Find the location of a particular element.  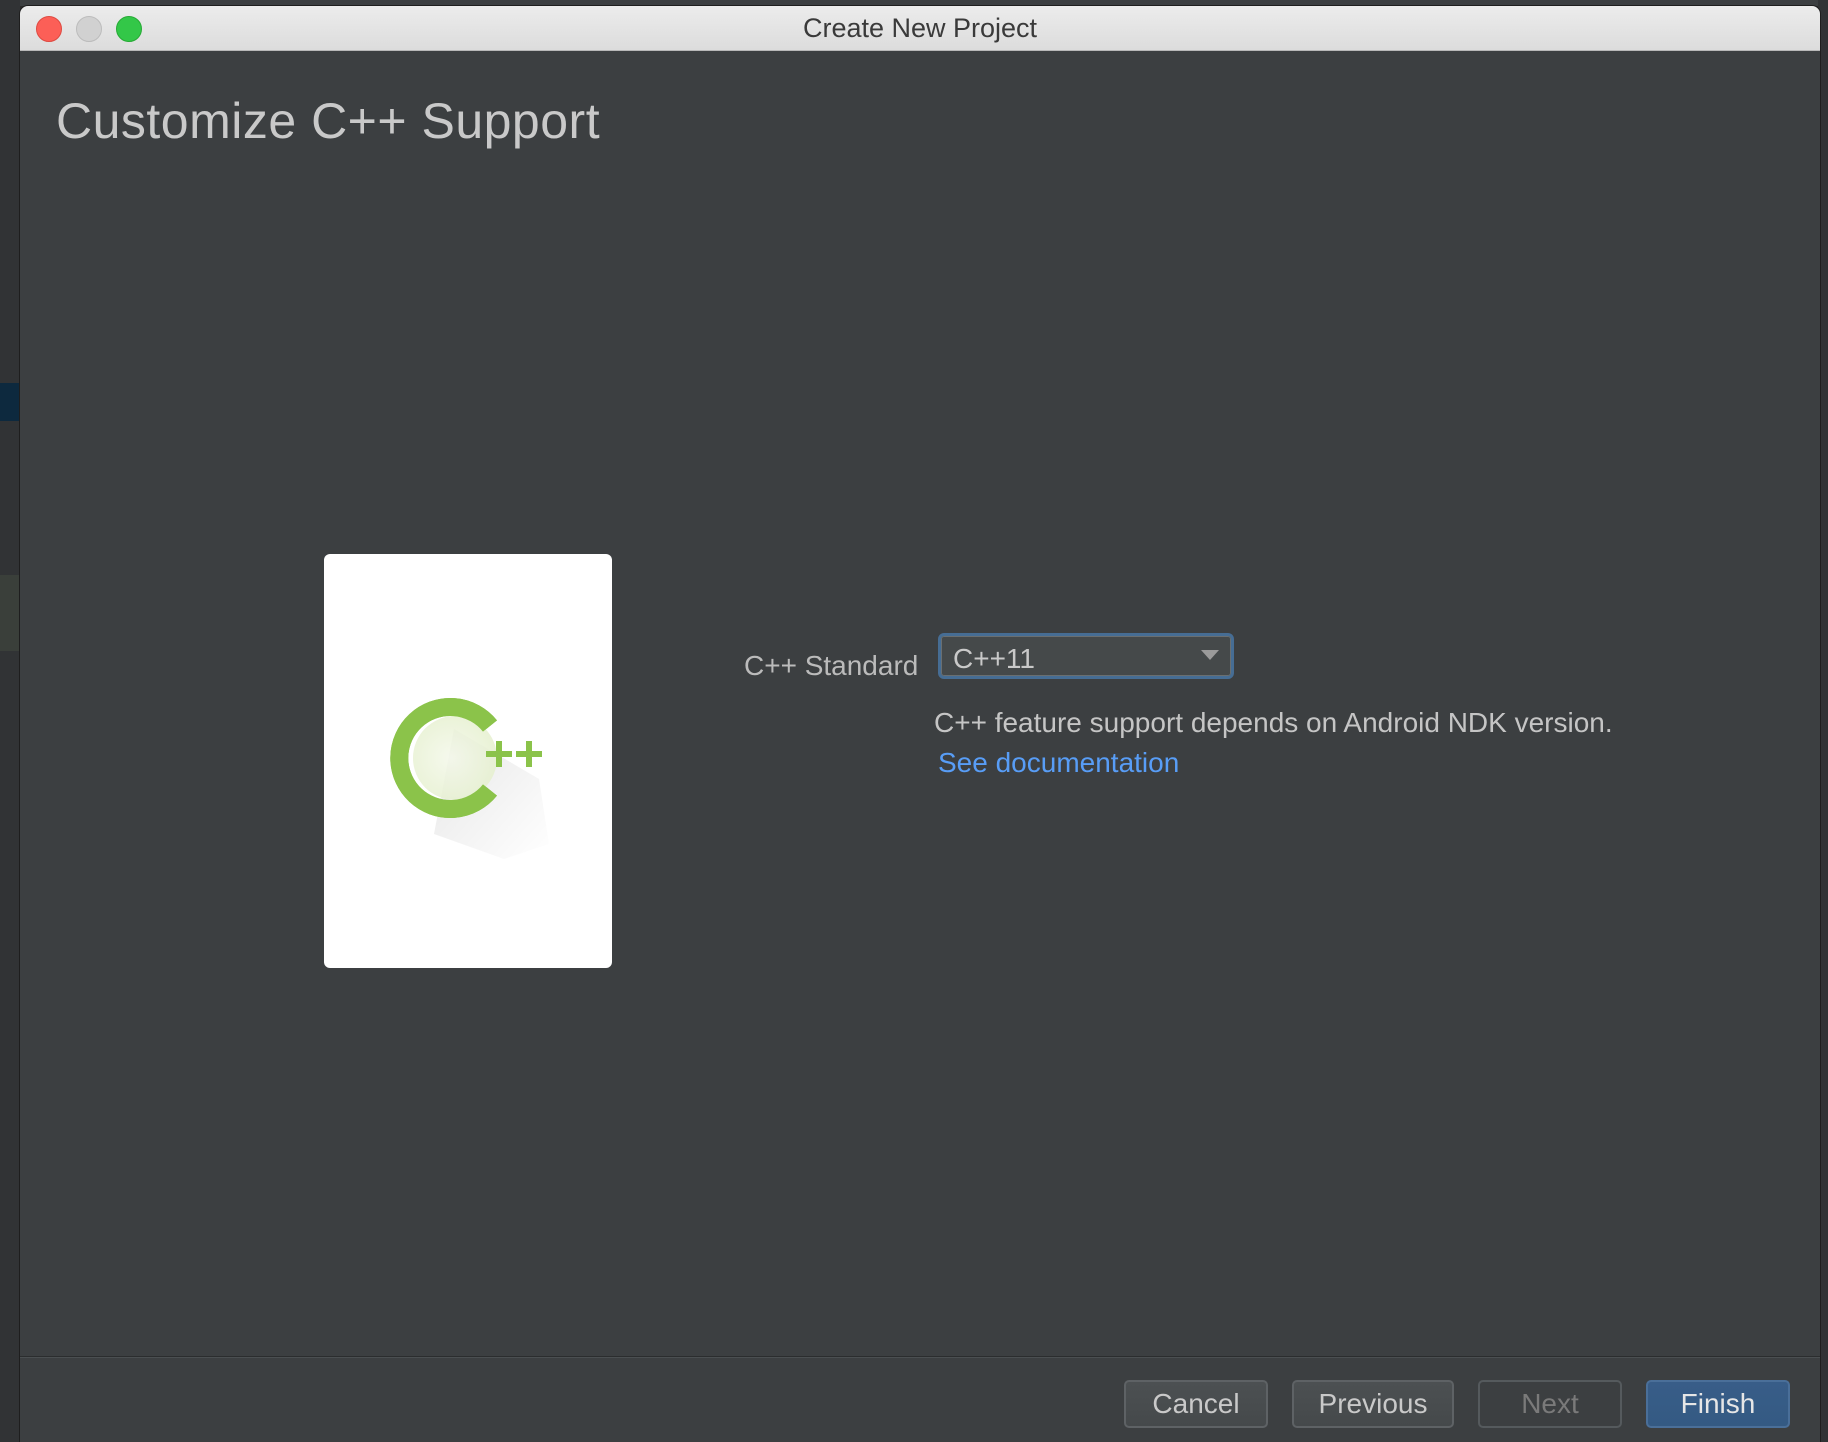

cpp-standard-selected-value: C++11 is located at coordinates (994, 658).